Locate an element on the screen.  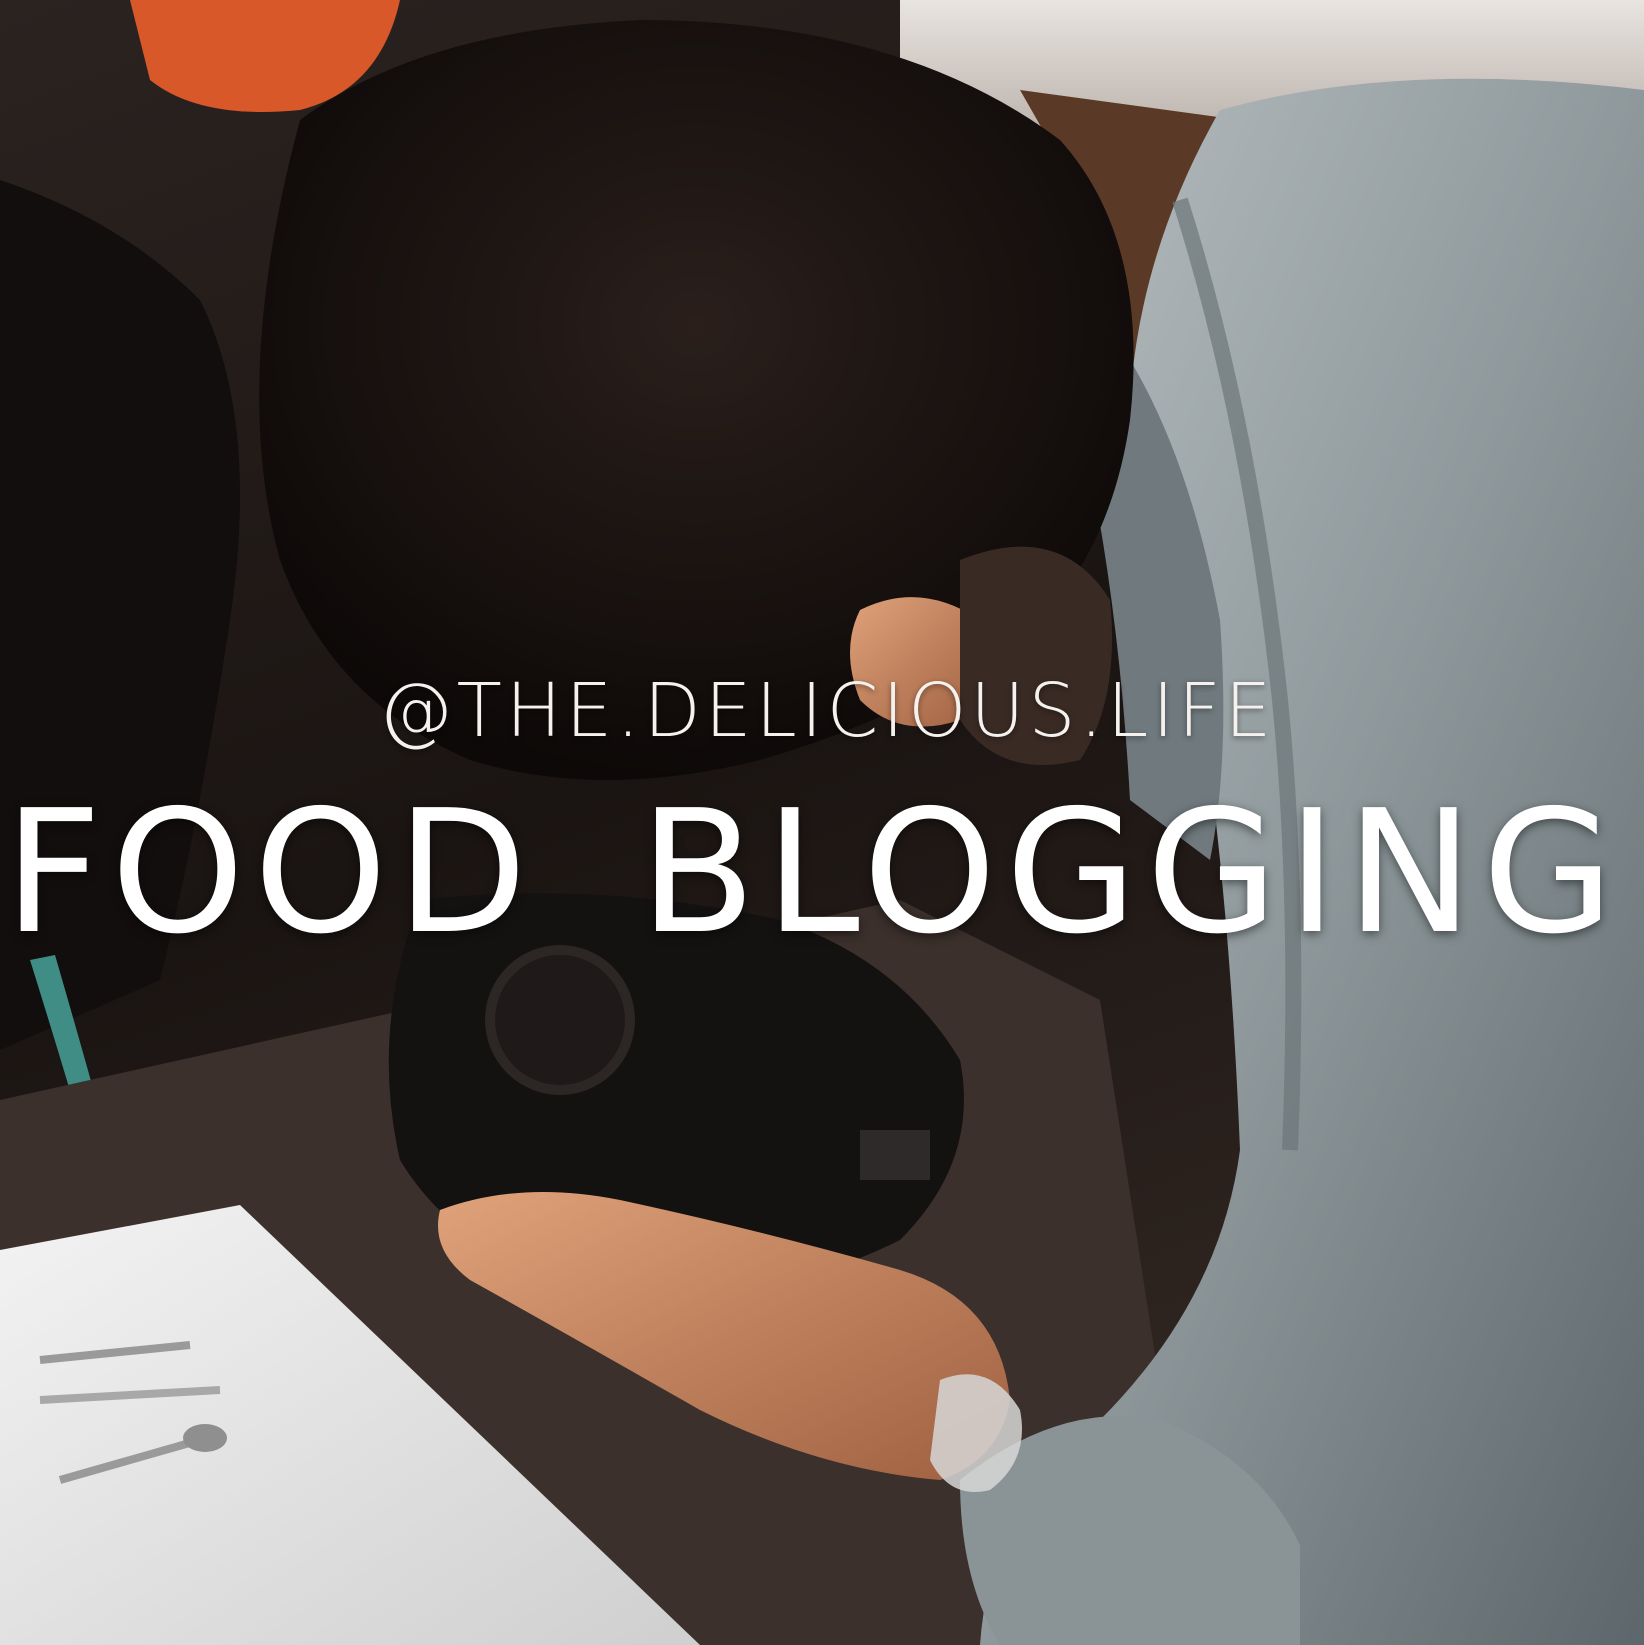
spoon-head is located at coordinates (205, 1438).